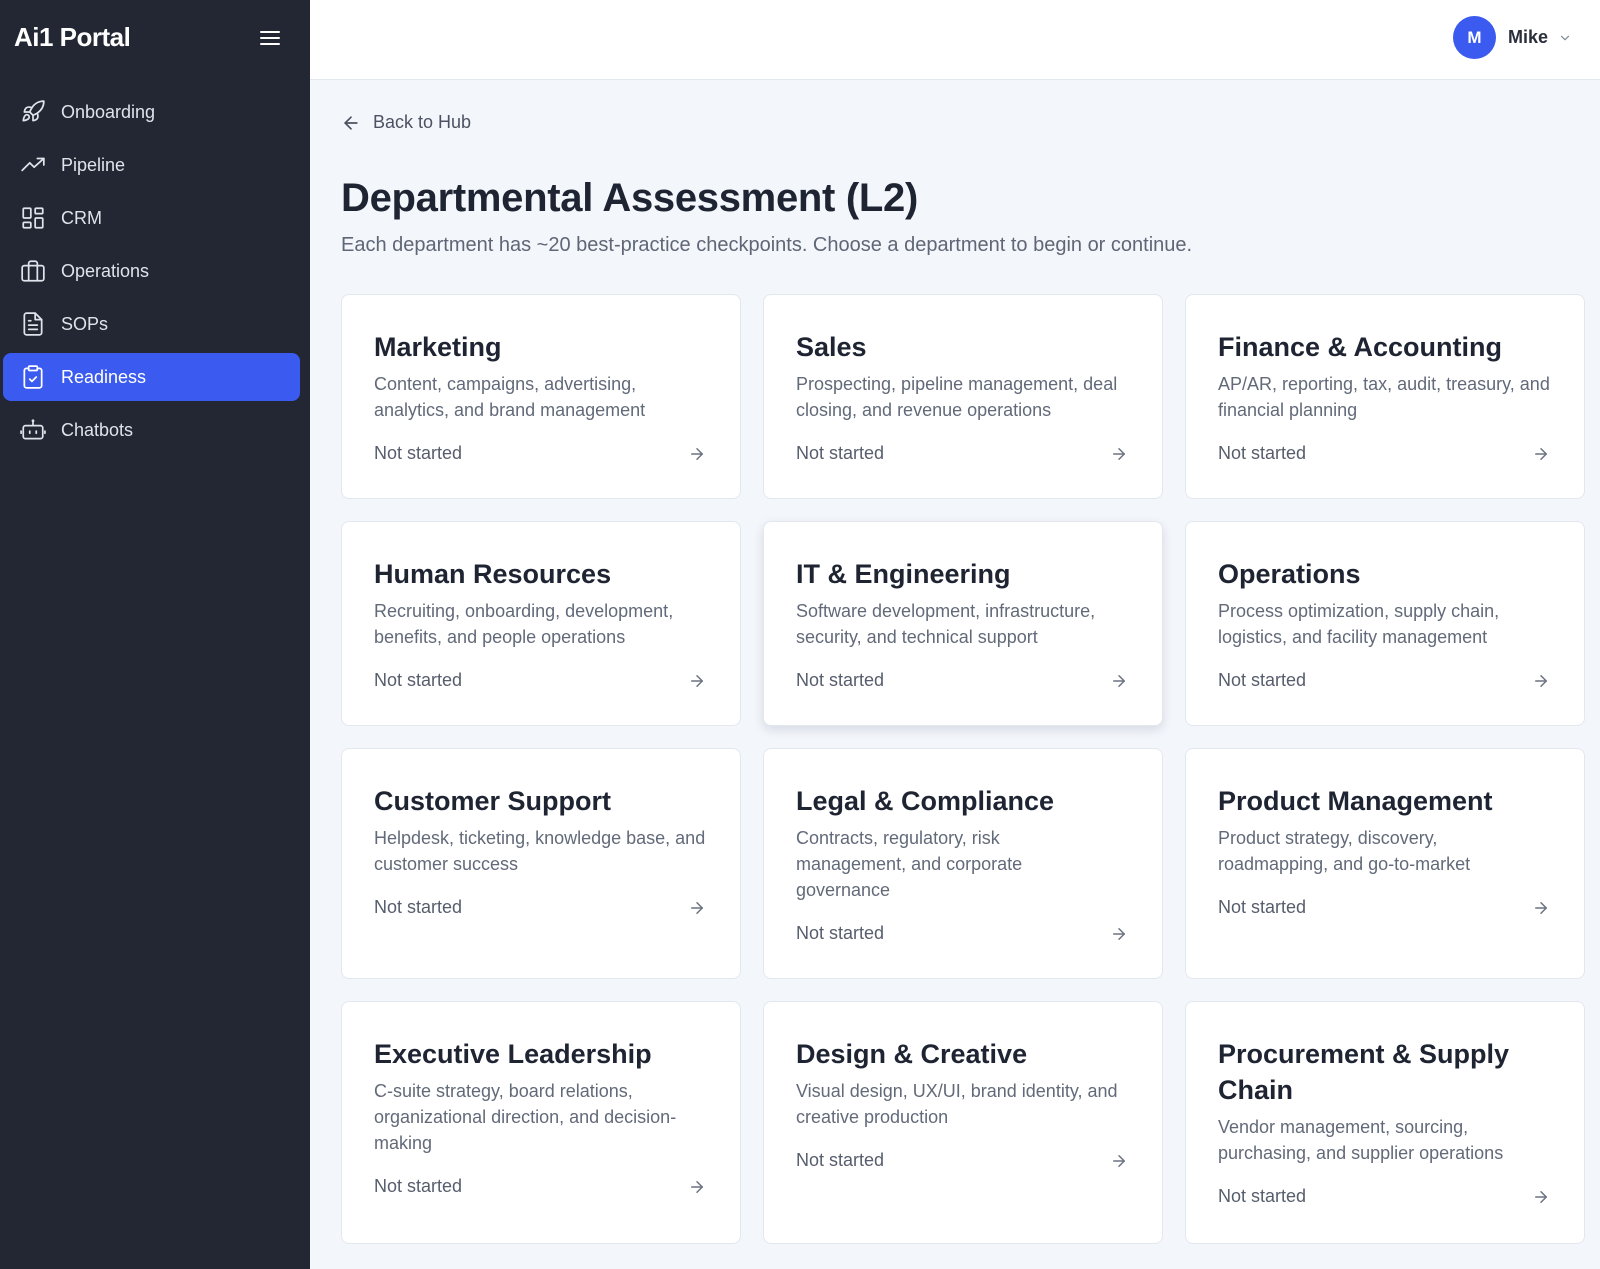  I want to click on sidebar-item-crm: CRM, so click(151, 218).